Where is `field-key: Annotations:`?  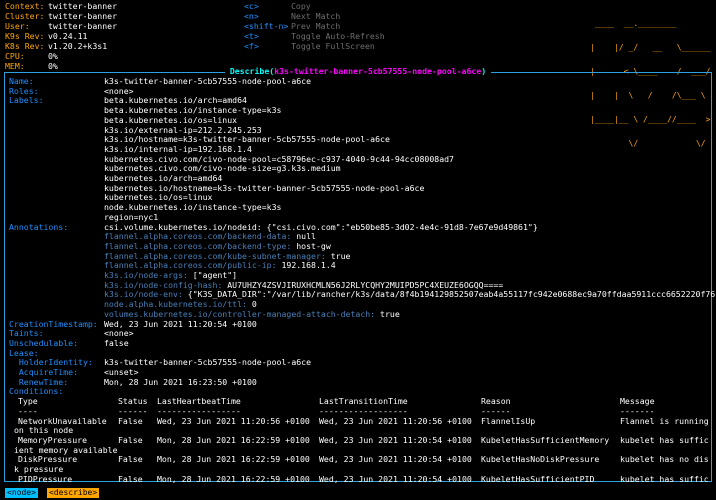 field-key: Annotations: is located at coordinates (39, 226).